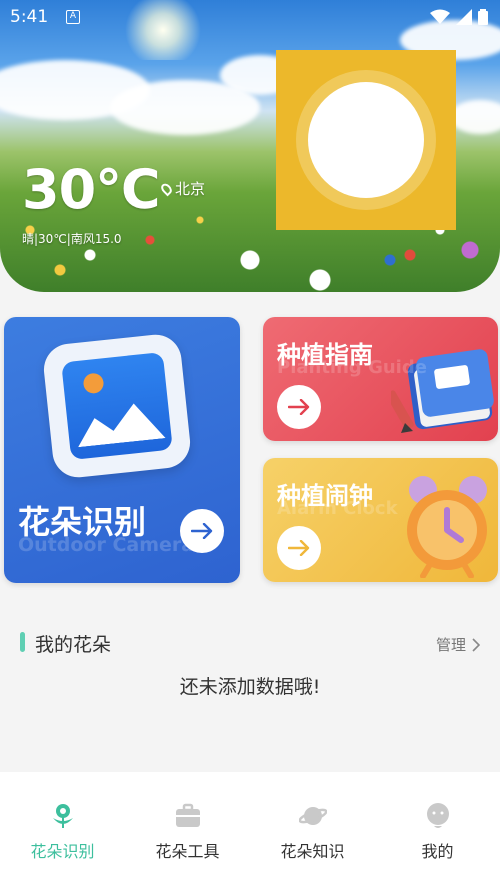 The height and width of the screenshot is (888, 500). Describe the element at coordinates (166, 188) in the screenshot. I see `location-pin-icon` at that location.